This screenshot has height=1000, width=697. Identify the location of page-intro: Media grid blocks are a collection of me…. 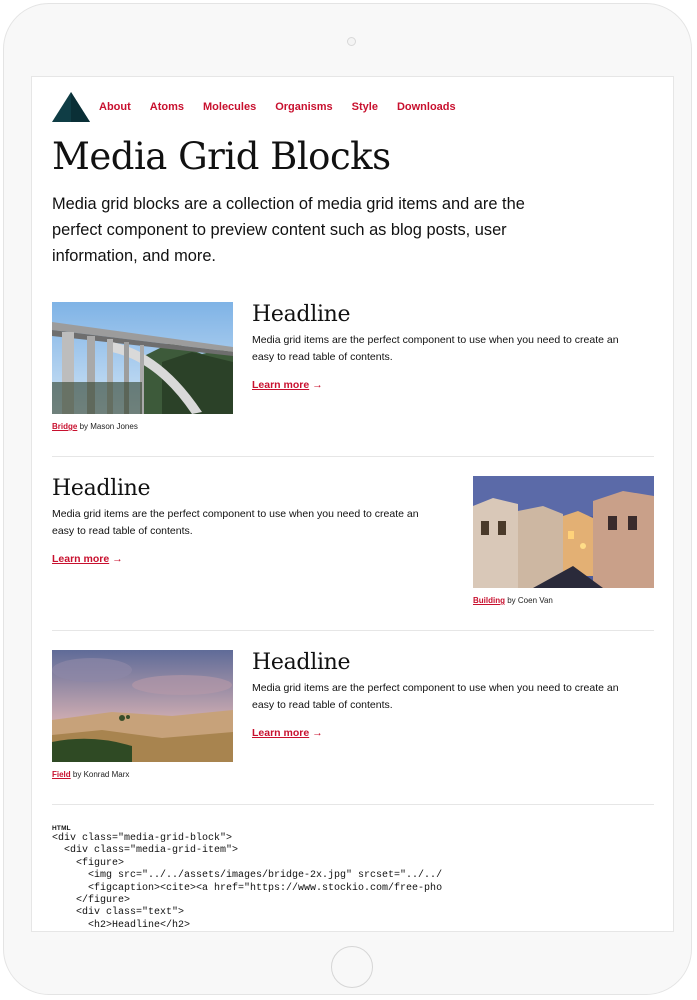
(288, 230).